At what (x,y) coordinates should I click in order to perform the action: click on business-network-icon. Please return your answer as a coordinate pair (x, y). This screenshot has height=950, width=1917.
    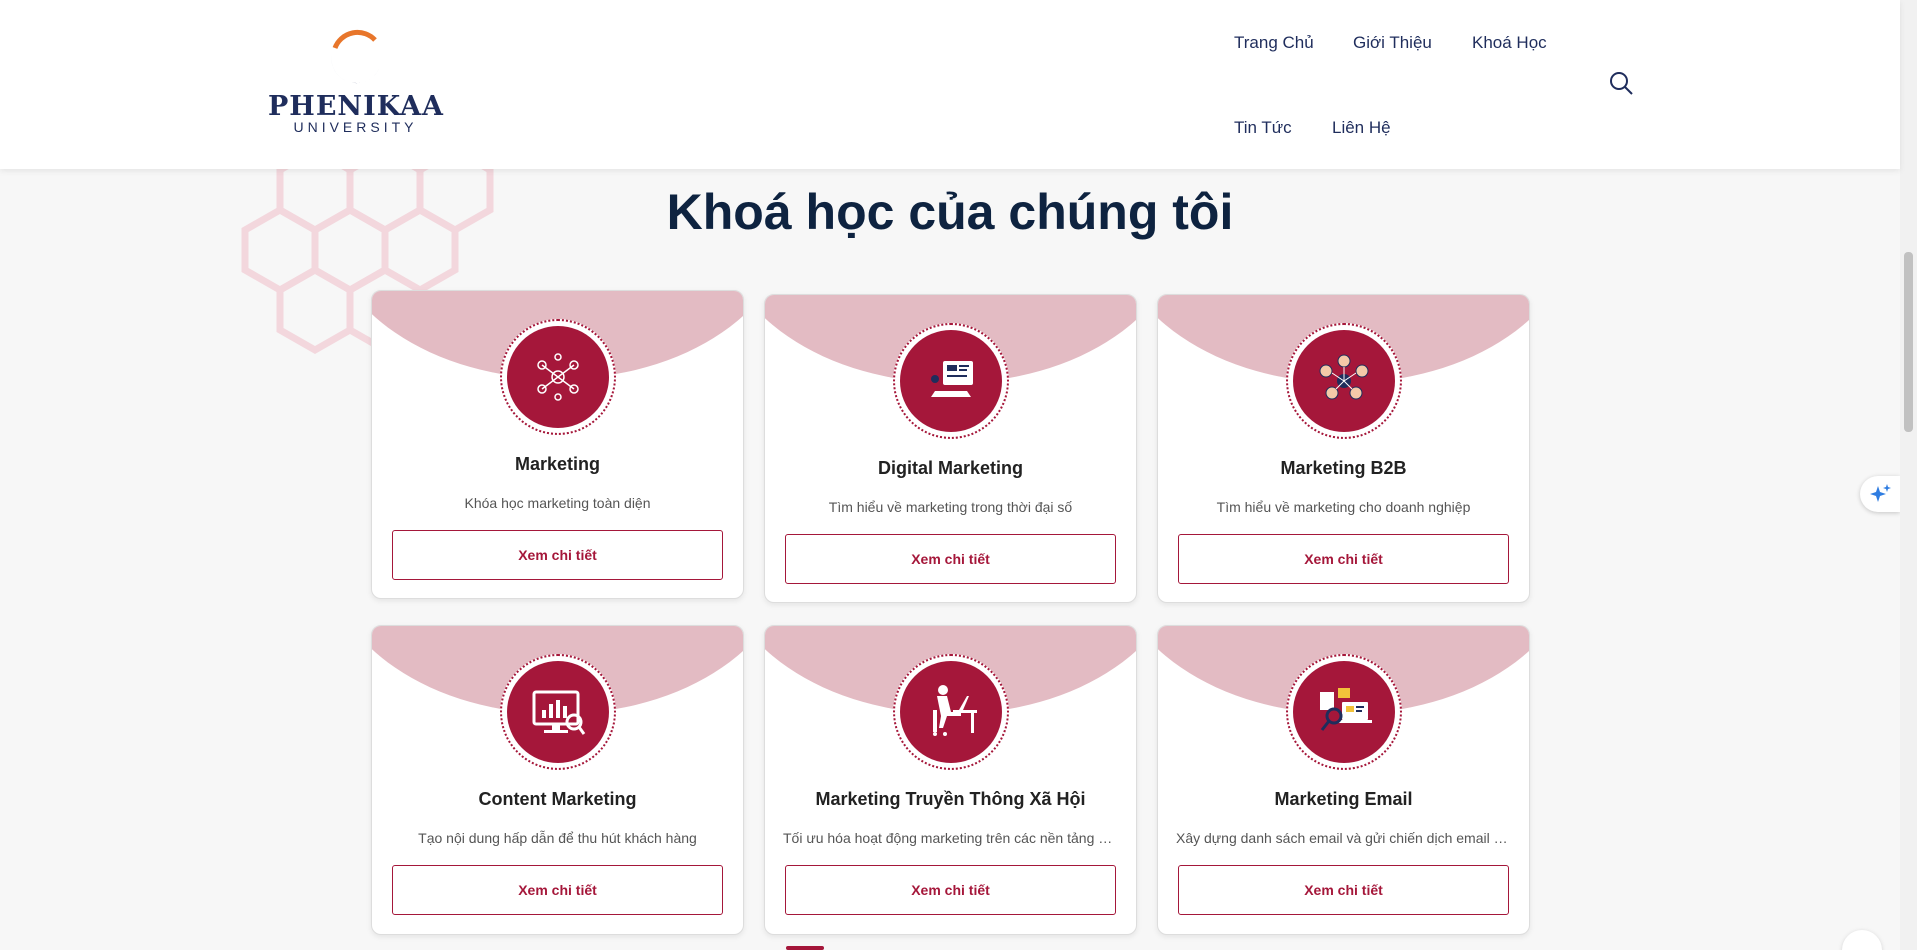
    Looking at the image, I should click on (1344, 381).